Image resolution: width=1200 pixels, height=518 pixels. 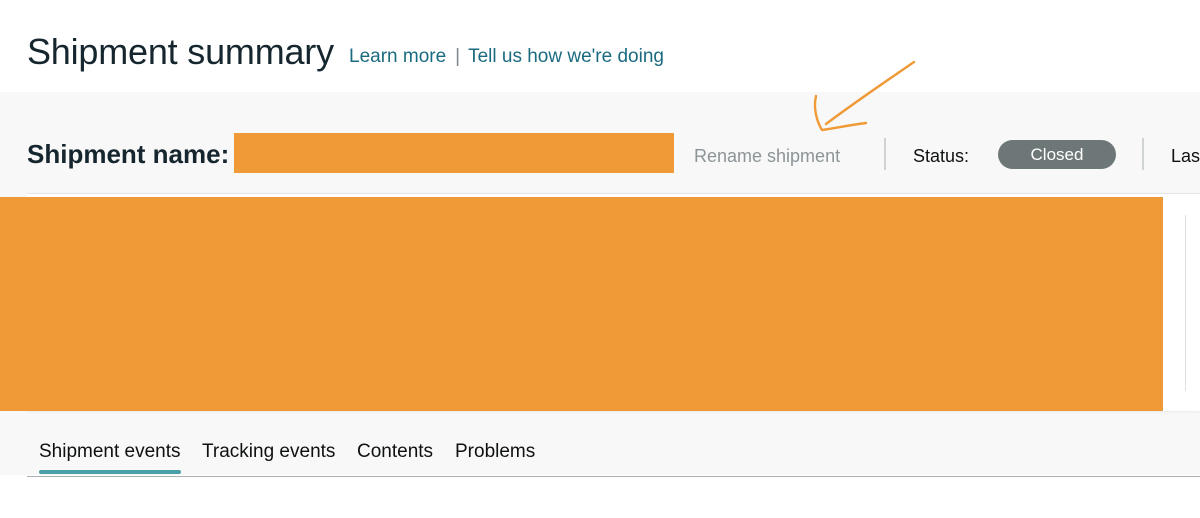 I want to click on status-badge: Closed, so click(x=1057, y=154).